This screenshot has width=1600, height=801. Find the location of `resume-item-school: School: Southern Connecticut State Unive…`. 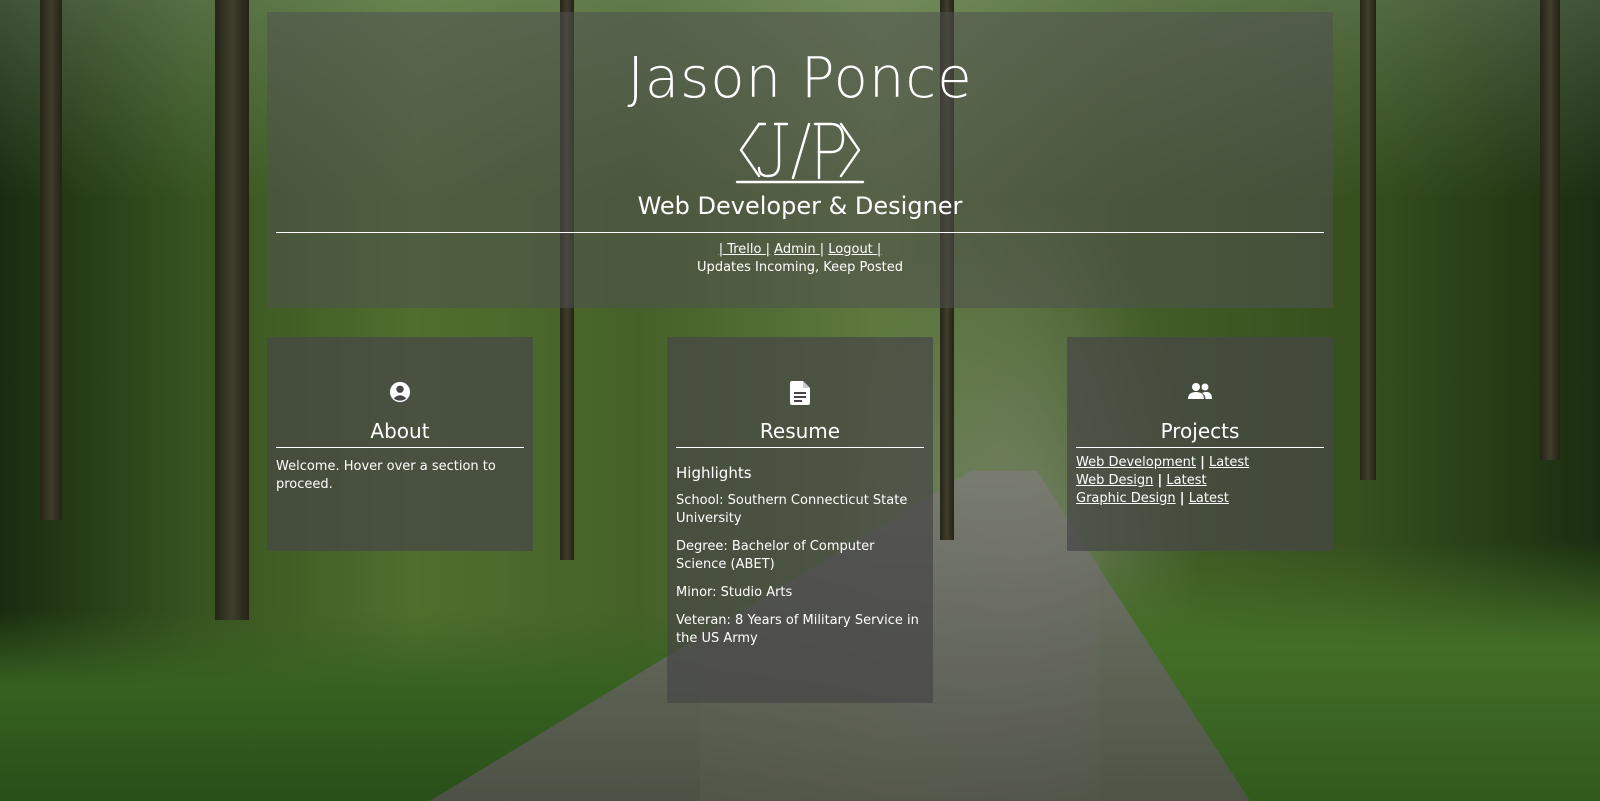

resume-item-school: School: Southern Connecticut State Unive… is located at coordinates (792, 509).